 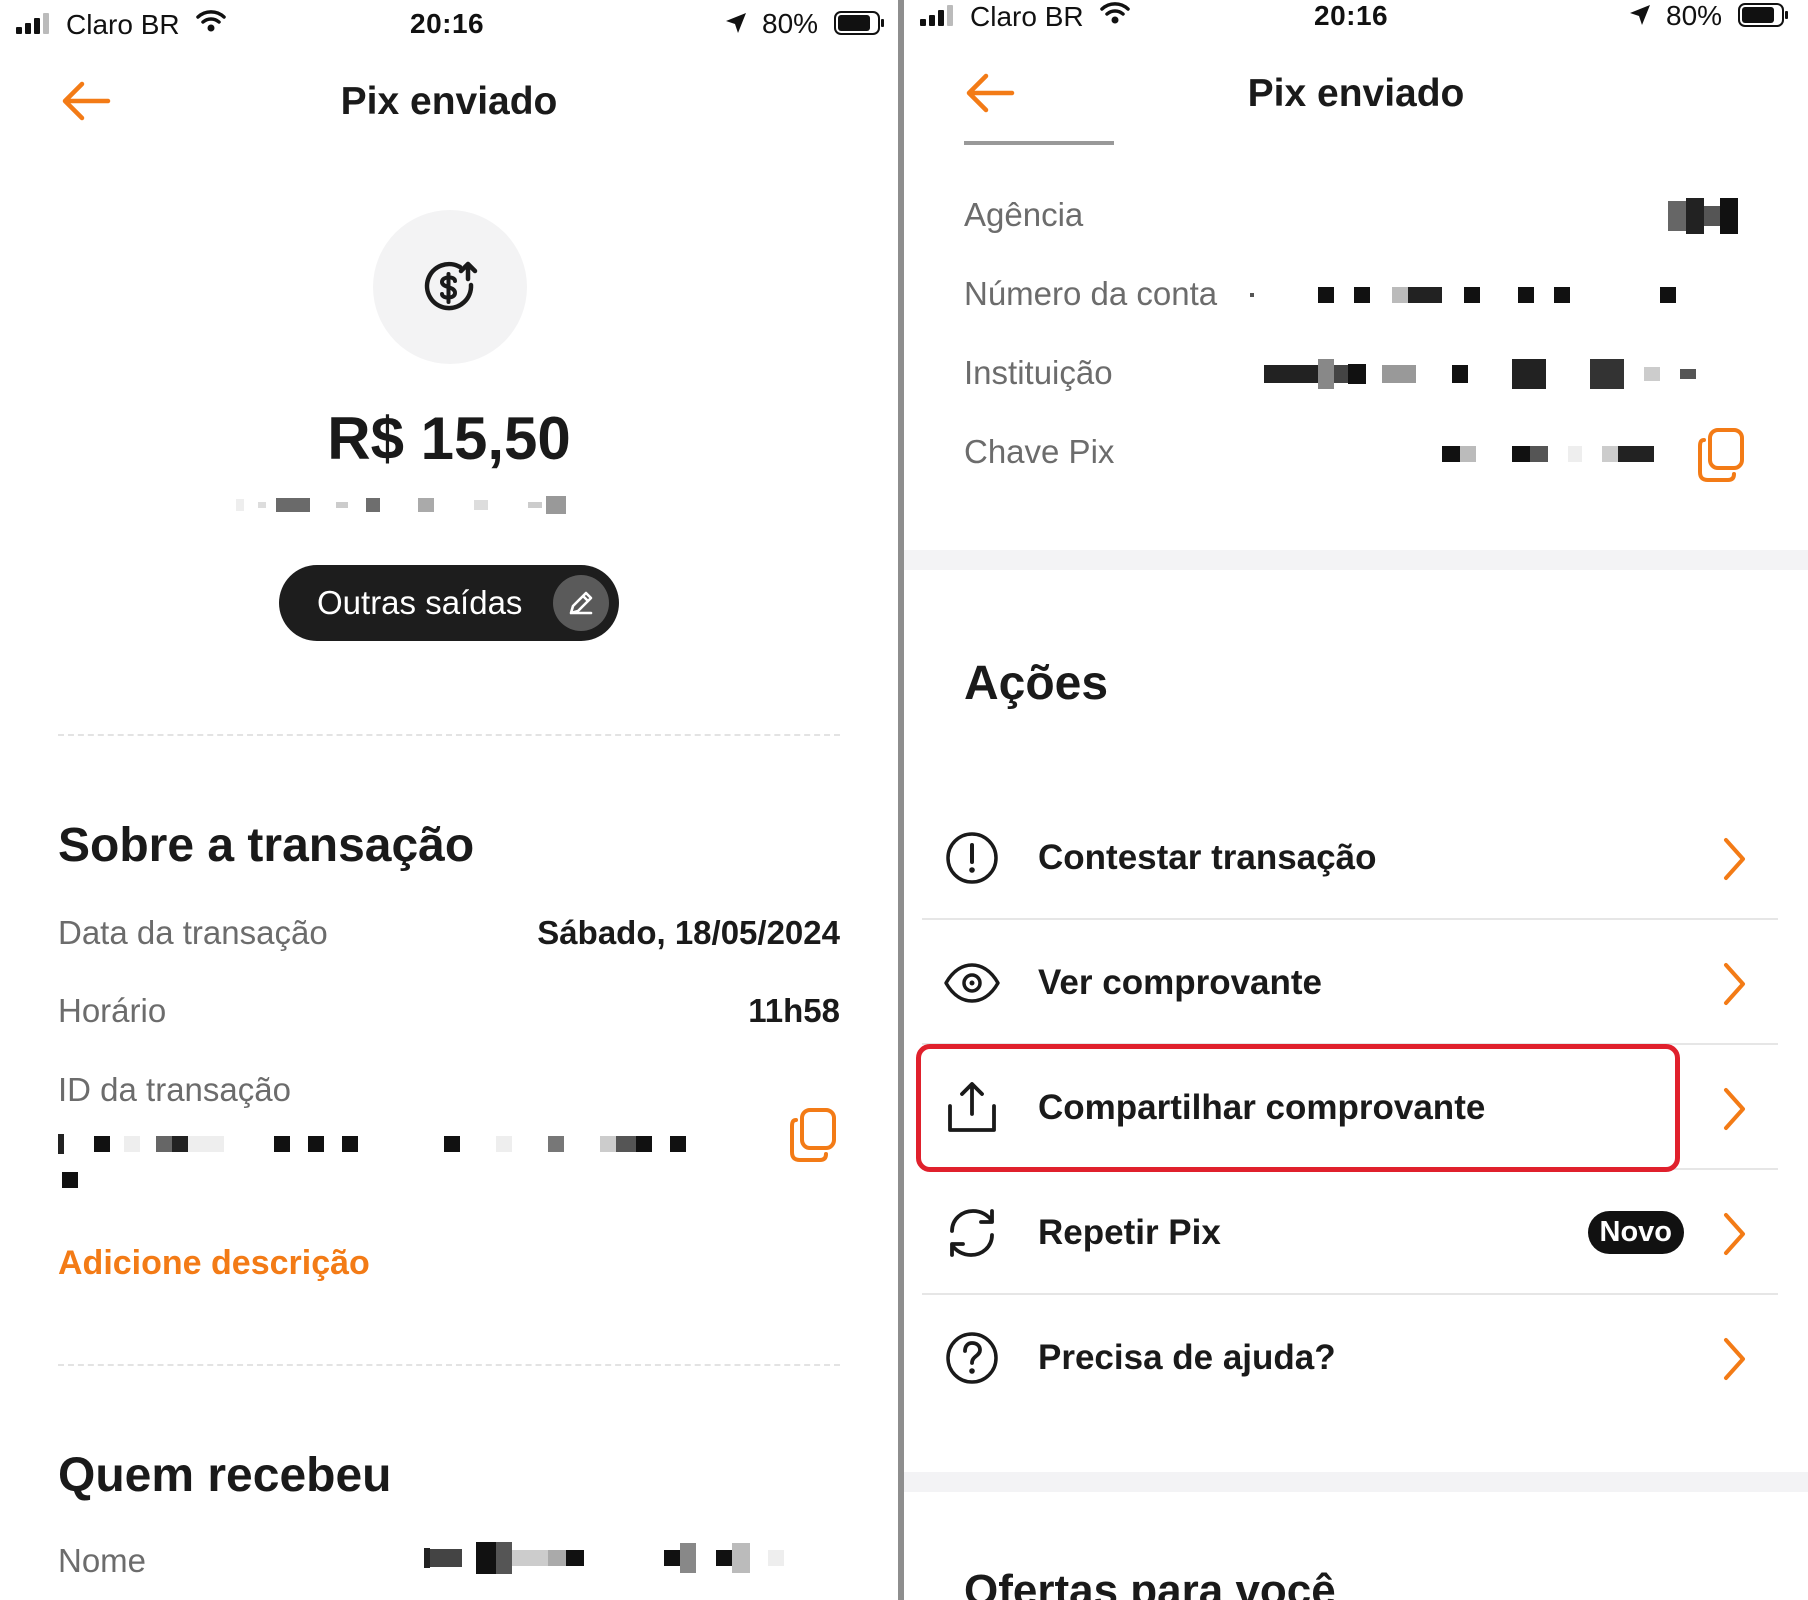 What do you see at coordinates (581, 603) in the screenshot?
I see `edit-pencil-icon` at bounding box center [581, 603].